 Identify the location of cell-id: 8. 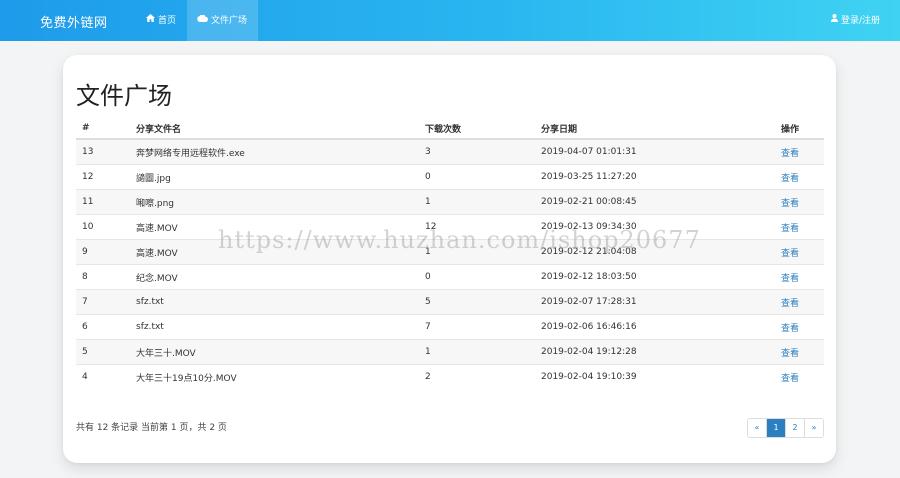
(103, 277).